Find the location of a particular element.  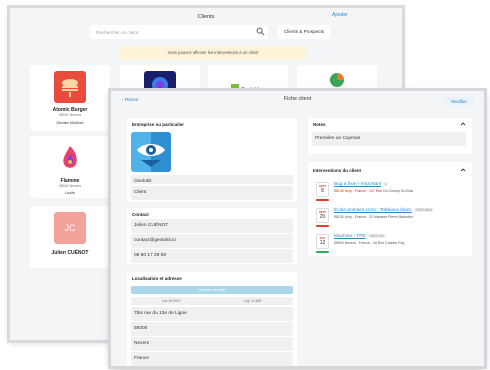

city-field: Nevers is located at coordinates (212, 344).